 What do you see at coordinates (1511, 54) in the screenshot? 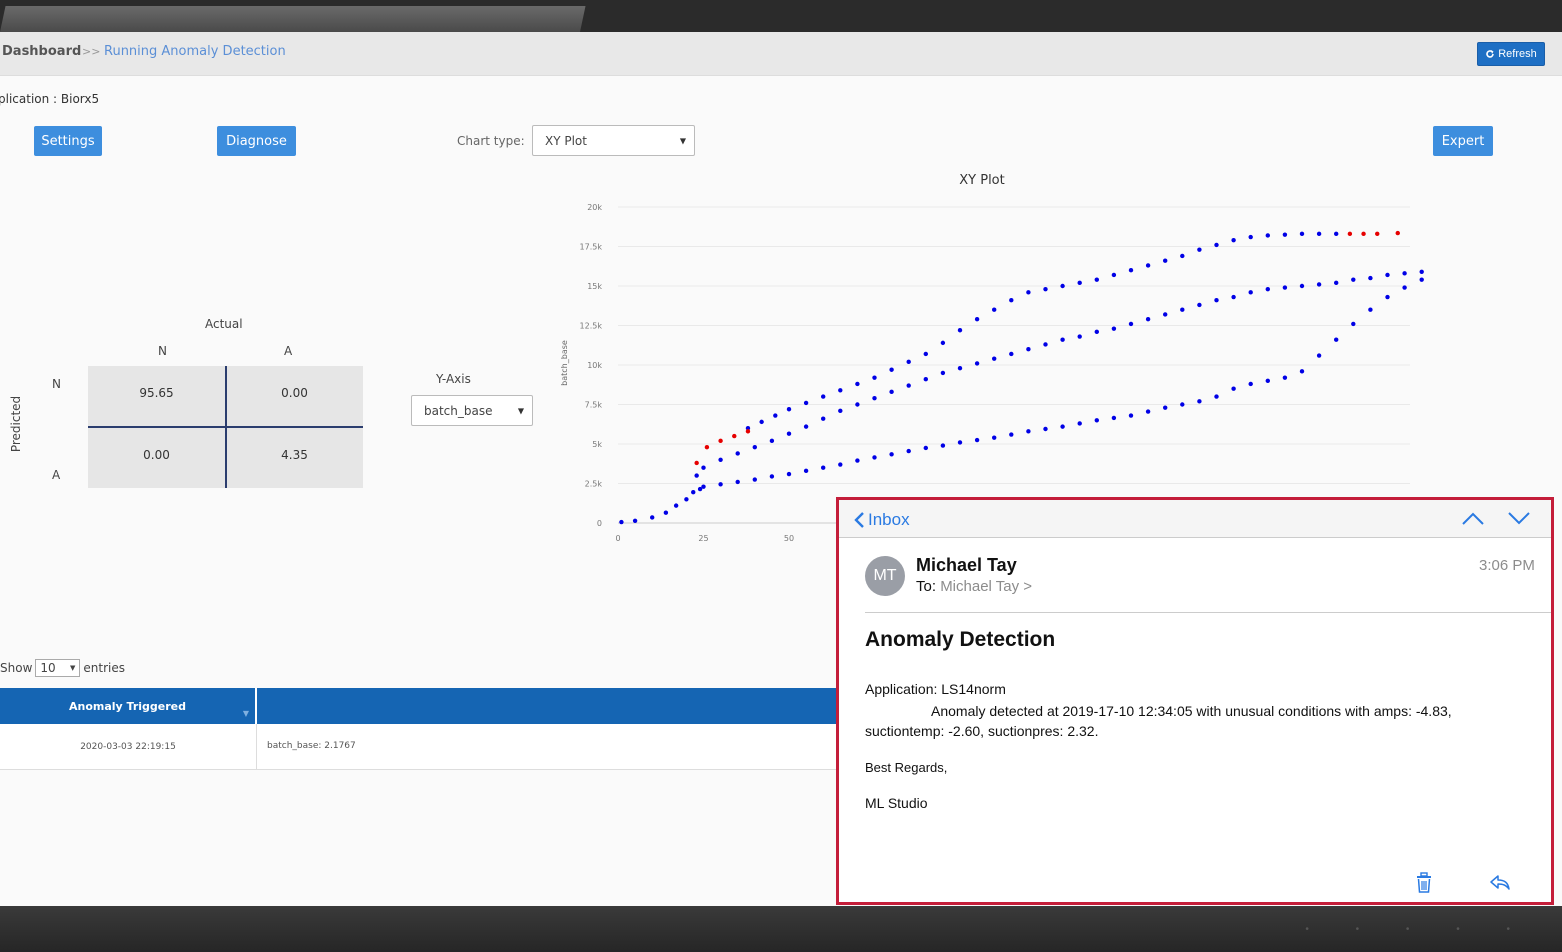
I see `refresh-button: Refresh` at bounding box center [1511, 54].